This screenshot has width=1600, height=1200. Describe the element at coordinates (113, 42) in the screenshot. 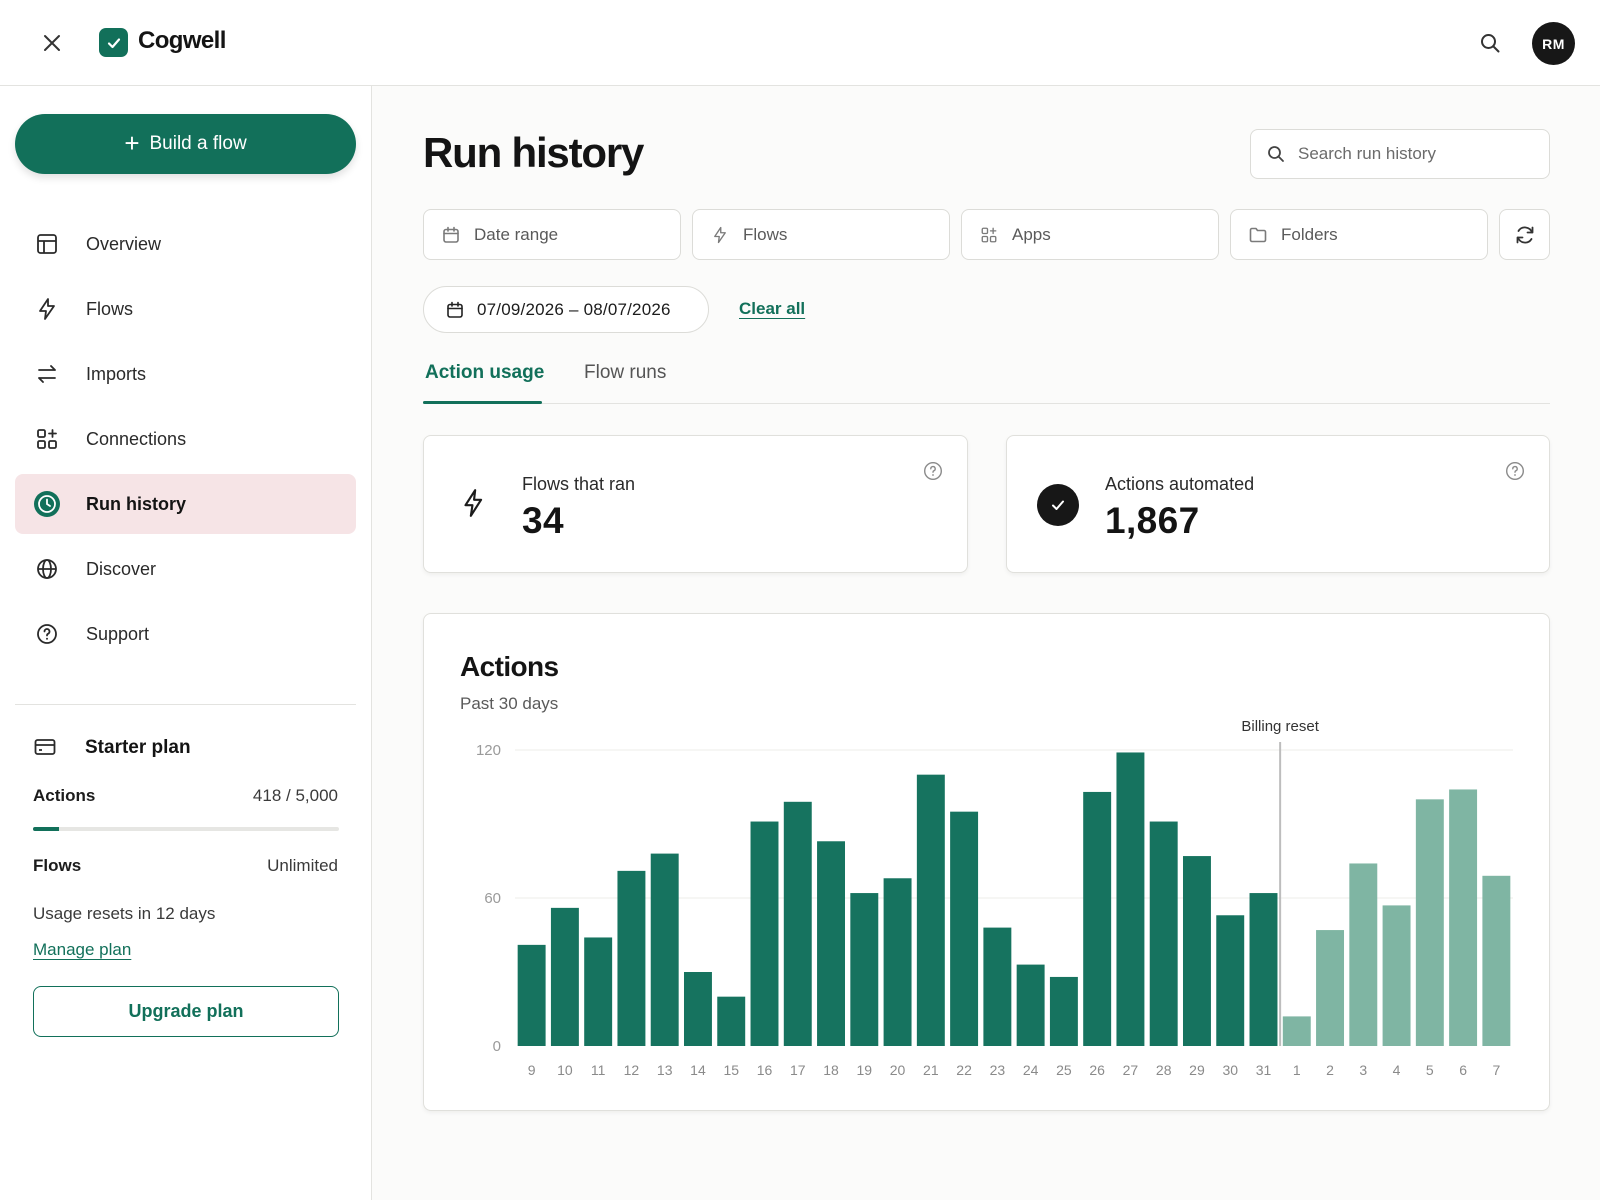

I see `brand-logo` at that location.